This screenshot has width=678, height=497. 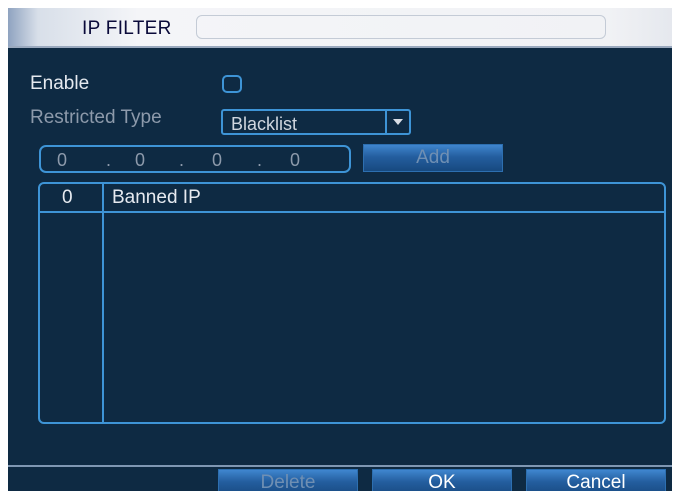 What do you see at coordinates (217, 160) in the screenshot?
I see `ip-octet-3: 0` at bounding box center [217, 160].